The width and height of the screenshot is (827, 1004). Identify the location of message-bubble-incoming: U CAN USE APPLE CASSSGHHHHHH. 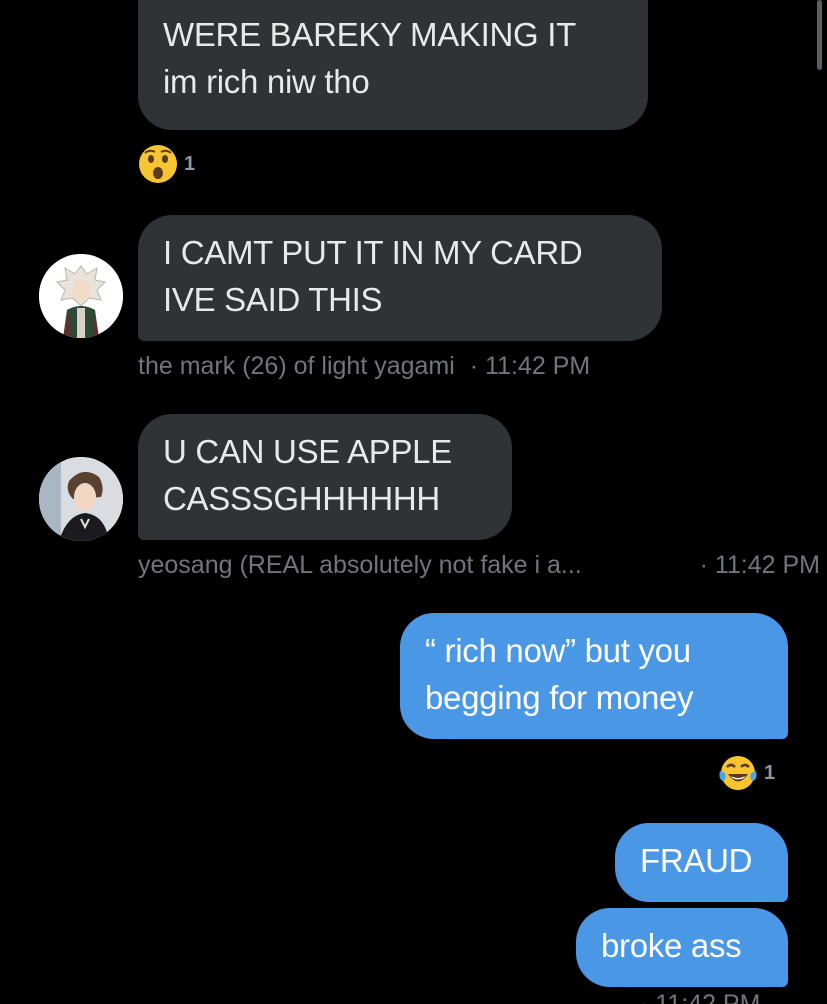
(325, 477).